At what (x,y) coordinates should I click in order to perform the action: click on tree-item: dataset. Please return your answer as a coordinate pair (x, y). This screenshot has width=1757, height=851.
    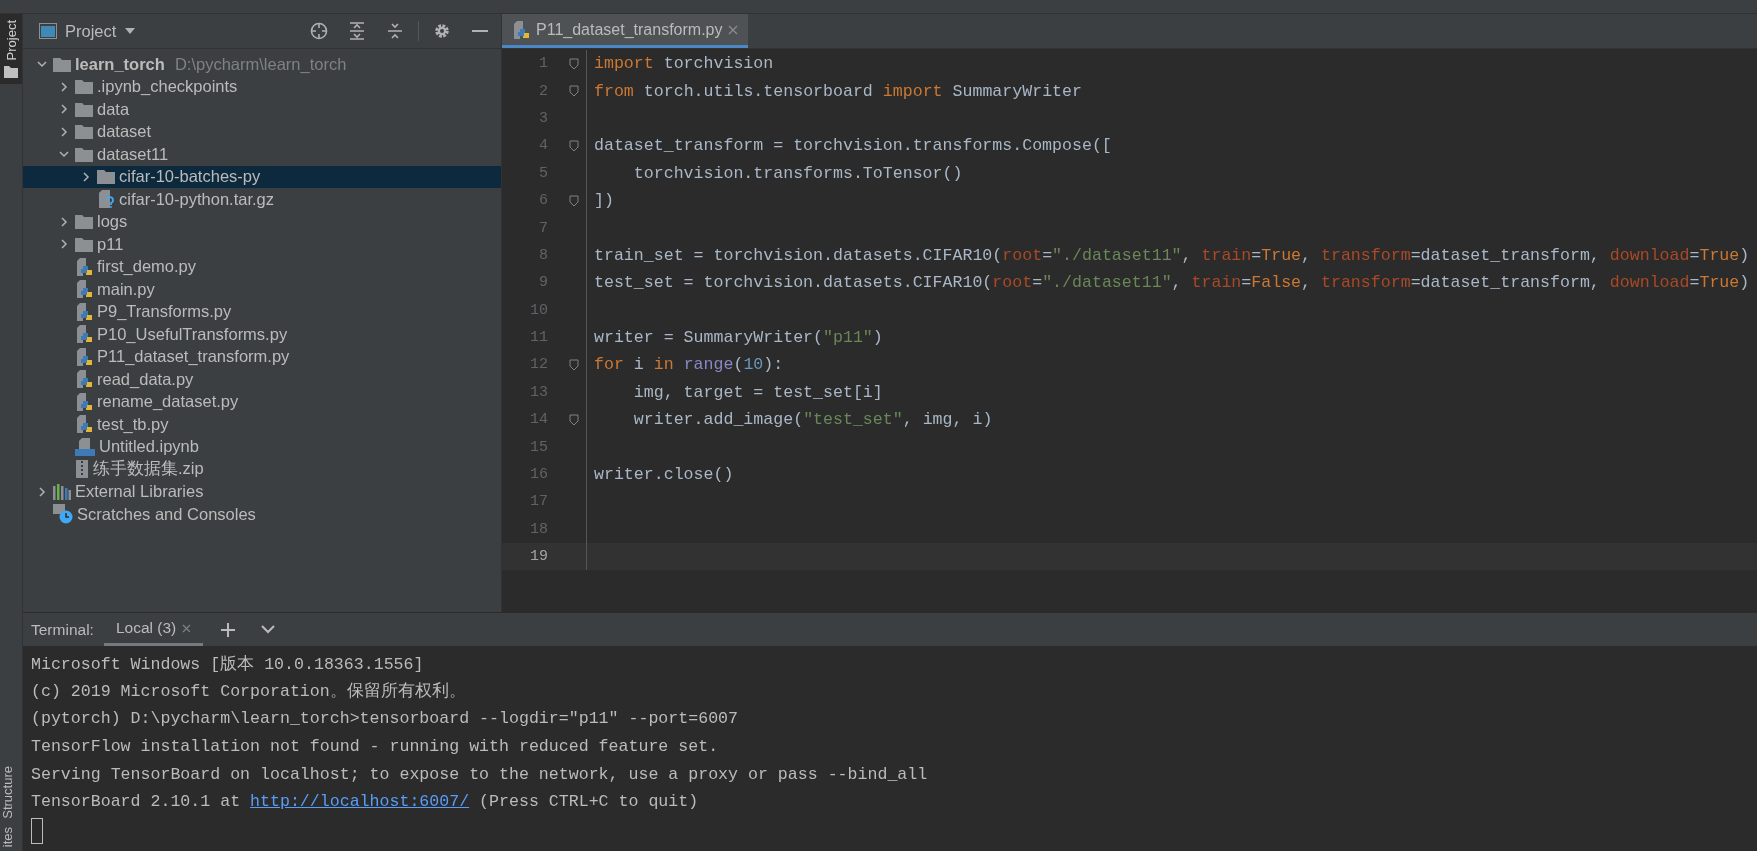
    Looking at the image, I should click on (262, 131).